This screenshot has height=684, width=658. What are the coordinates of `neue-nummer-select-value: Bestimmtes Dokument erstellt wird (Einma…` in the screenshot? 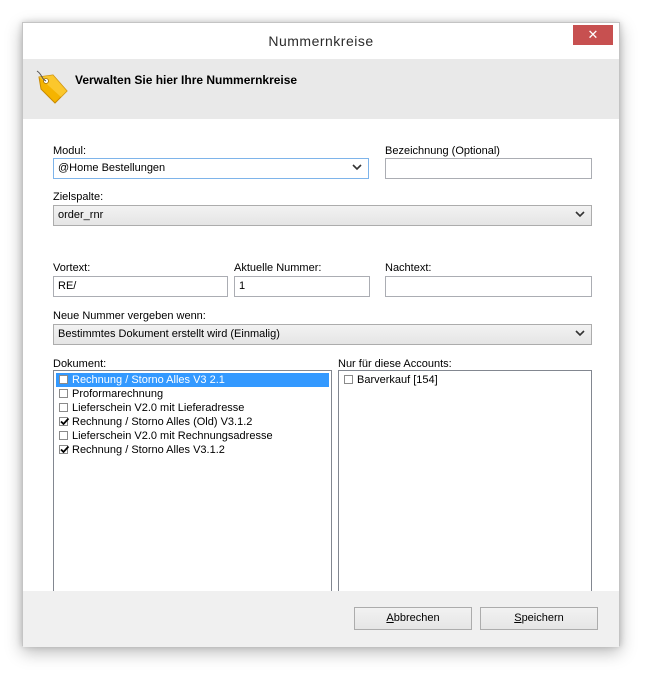 It's located at (169, 334).